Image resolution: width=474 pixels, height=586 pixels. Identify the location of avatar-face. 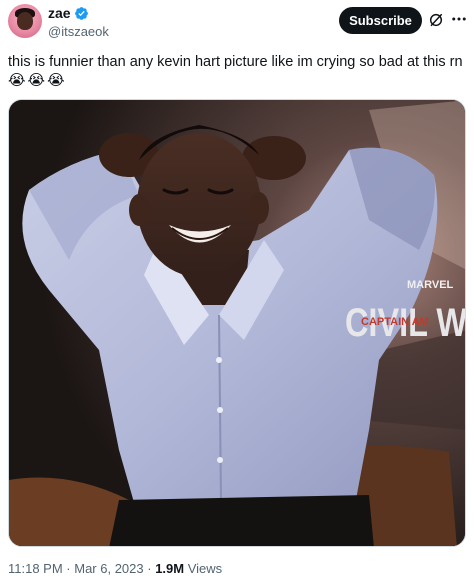
(25, 21).